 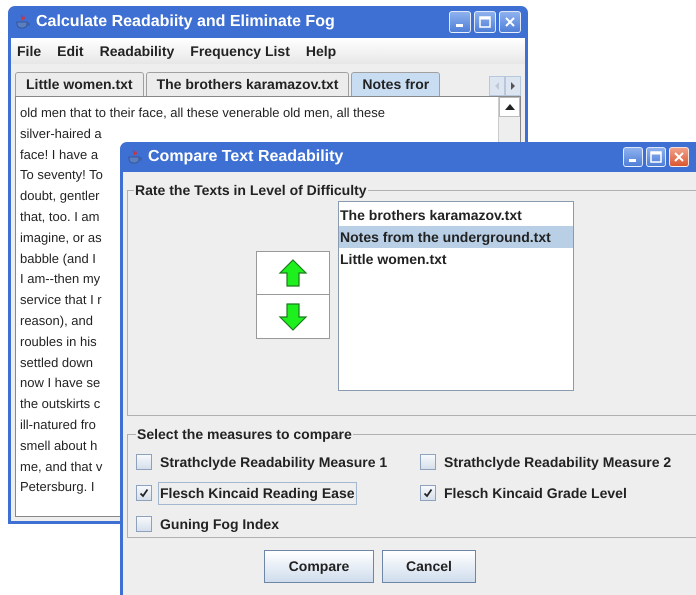 What do you see at coordinates (59, 445) in the screenshot?
I see `text-line: smell about h` at bounding box center [59, 445].